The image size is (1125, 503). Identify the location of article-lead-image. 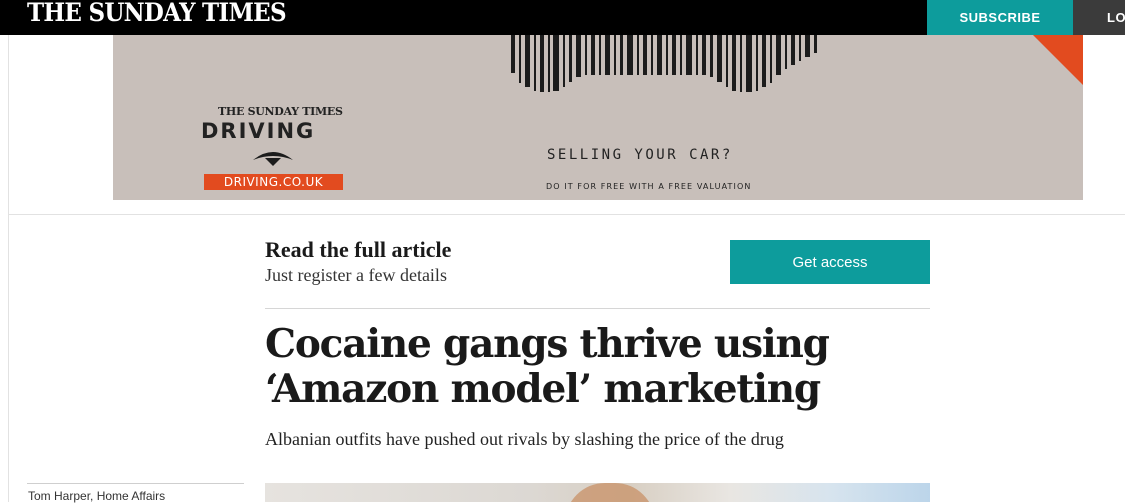
(597, 492).